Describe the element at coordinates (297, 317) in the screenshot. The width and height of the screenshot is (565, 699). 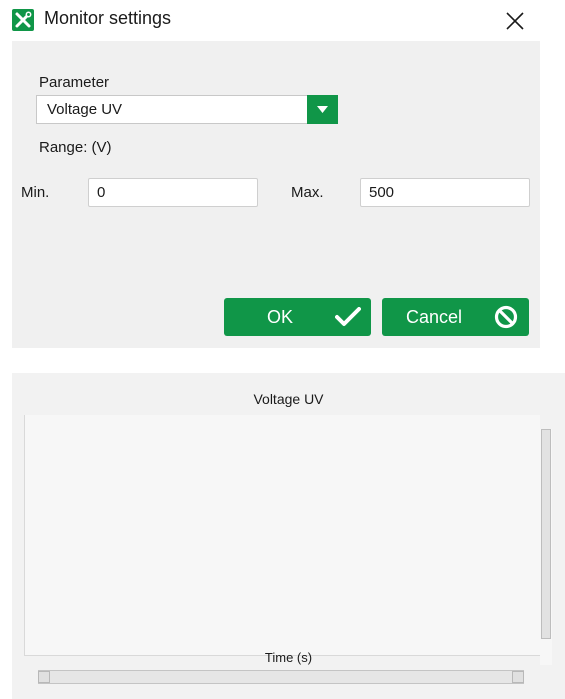
I see `ok-button: OK` at that location.